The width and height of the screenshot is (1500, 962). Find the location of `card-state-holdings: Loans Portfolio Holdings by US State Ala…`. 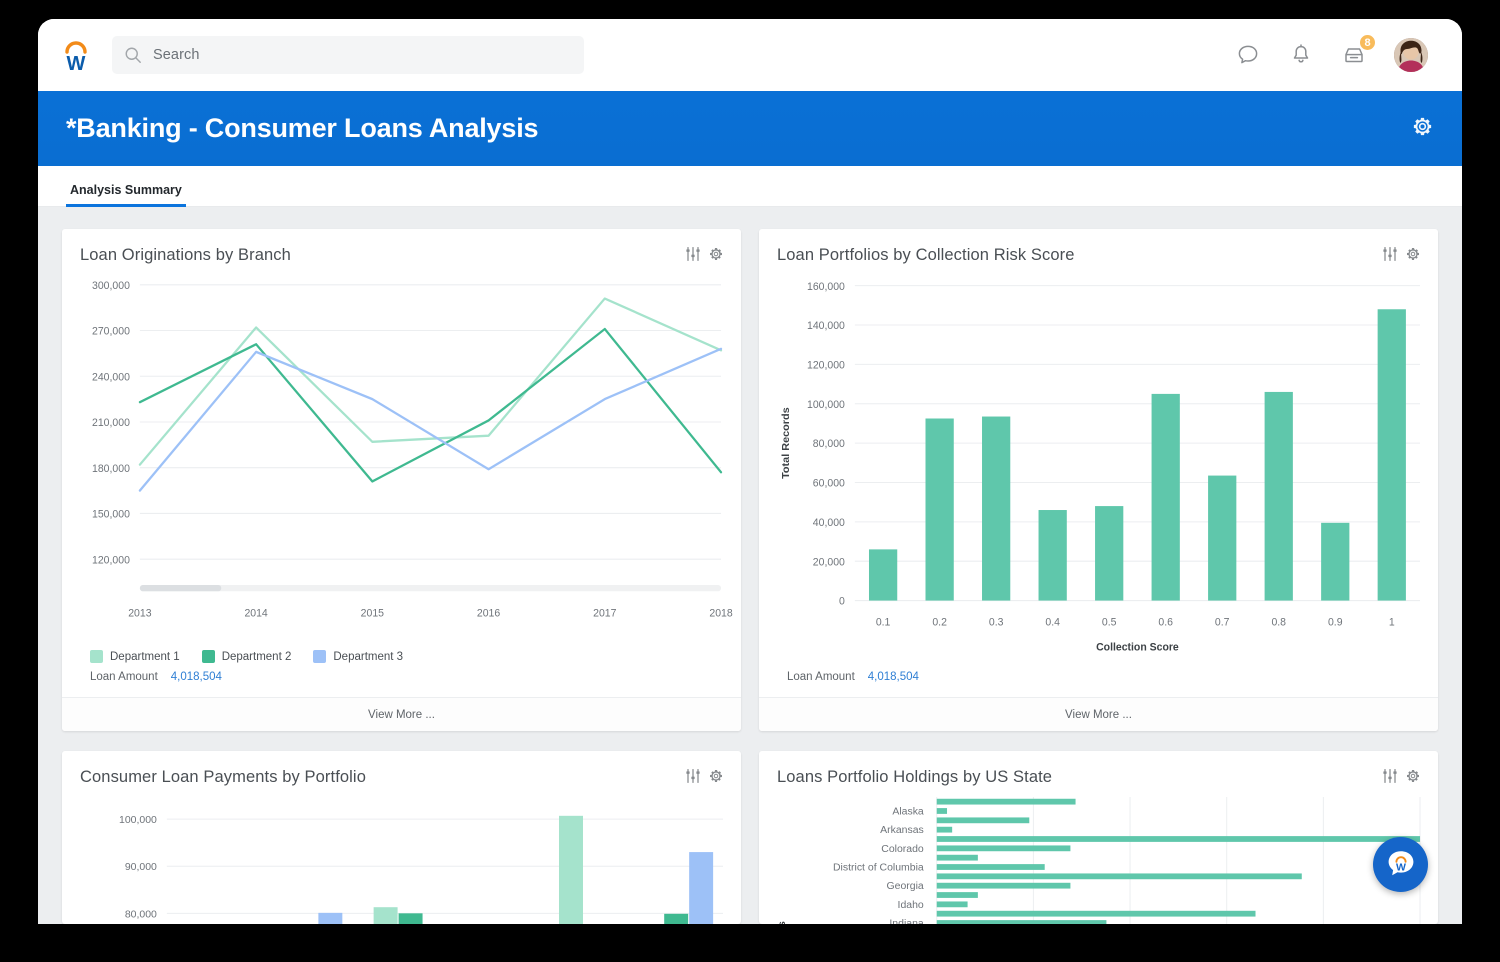

card-state-holdings: Loans Portfolio Holdings by US State Ala… is located at coordinates (1098, 837).